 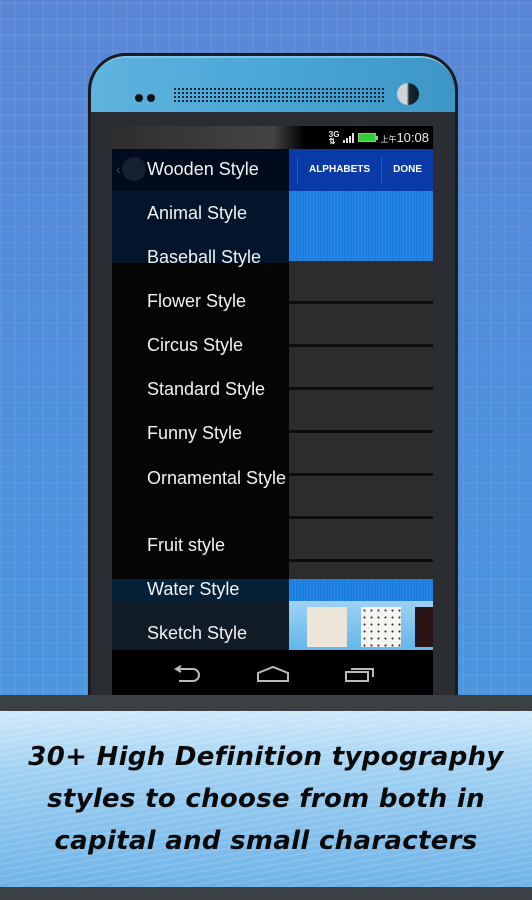 I want to click on caption-line: styles to choose from both in, so click(x=266, y=799).